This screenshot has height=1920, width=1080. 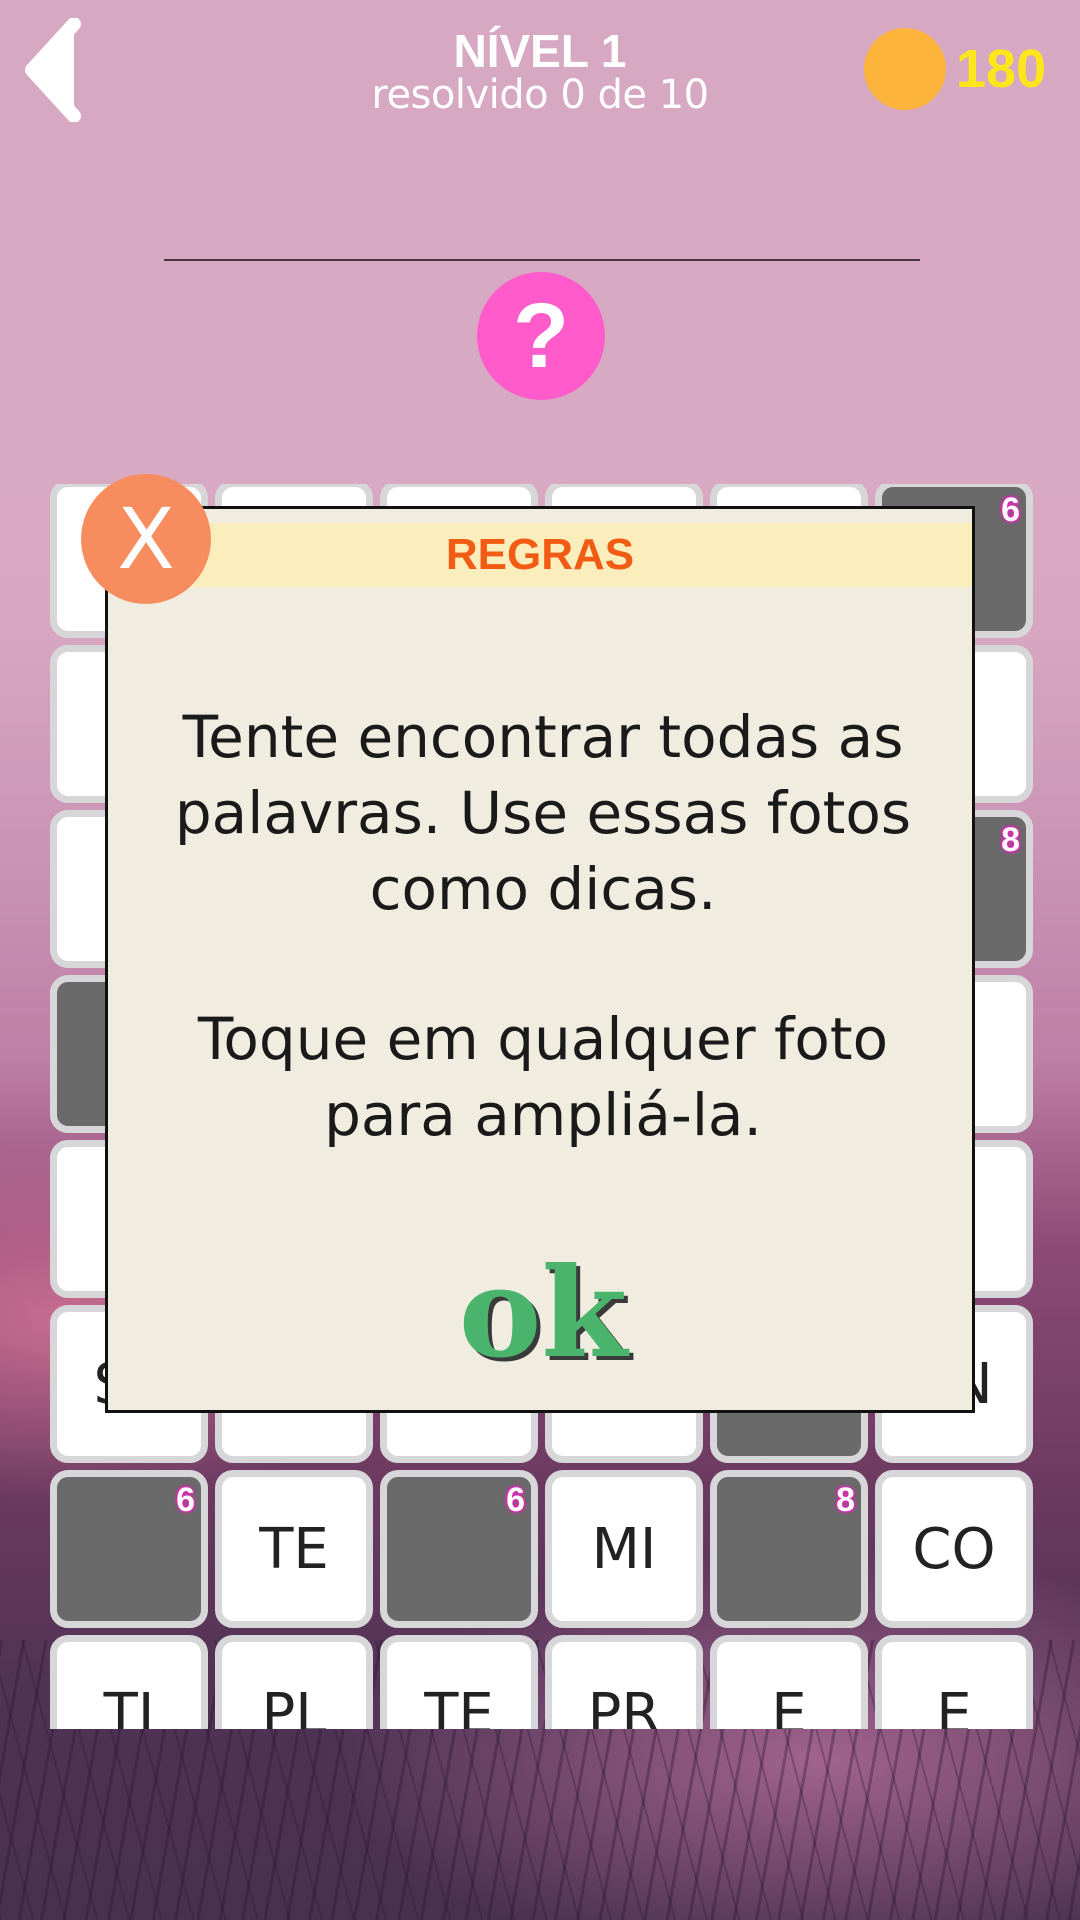 I want to click on tile-letters: TI, so click(x=129, y=1705).